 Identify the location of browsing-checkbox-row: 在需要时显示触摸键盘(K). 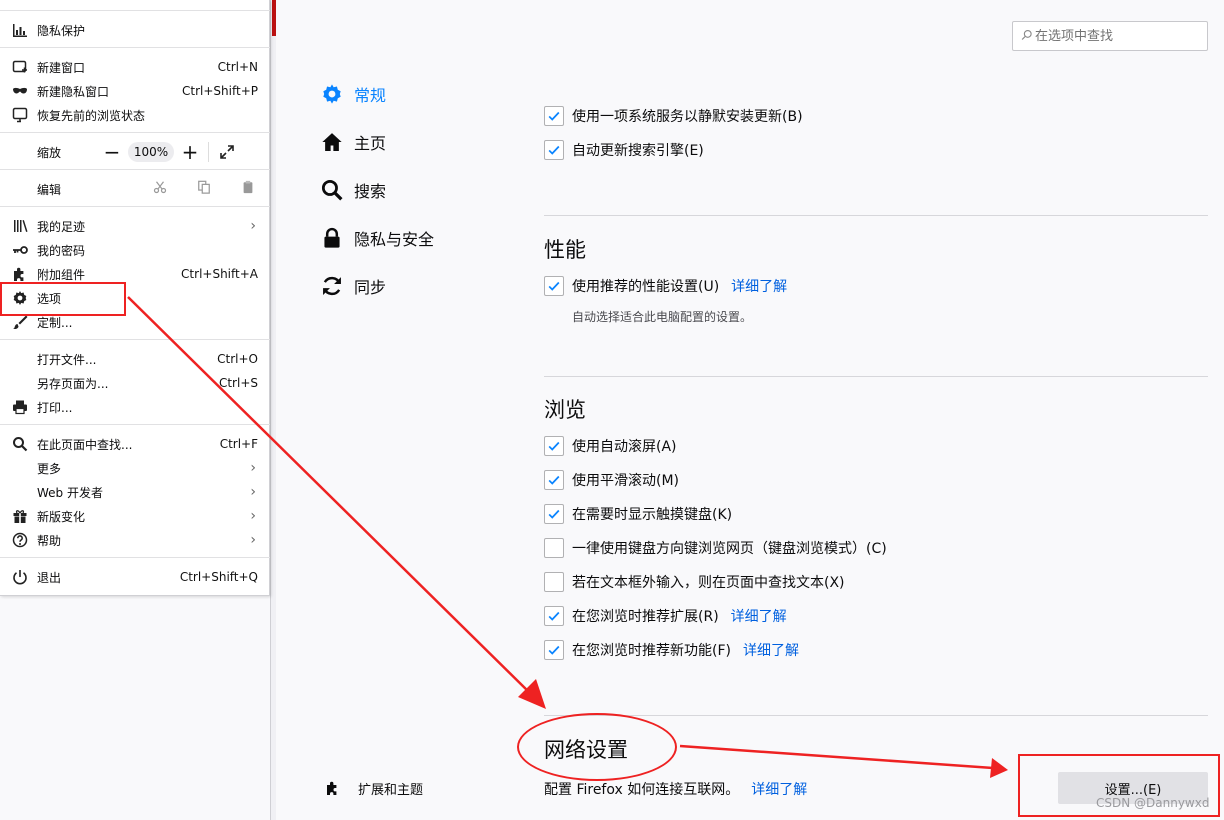
(638, 514).